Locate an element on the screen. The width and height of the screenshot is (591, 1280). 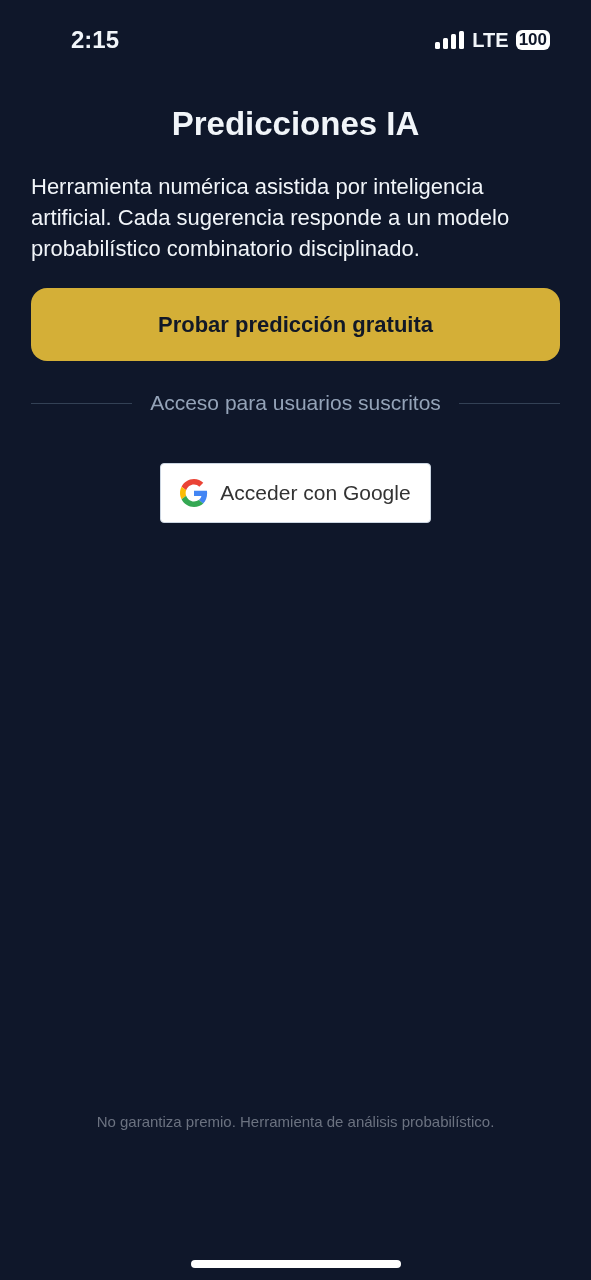
network-label: LTE is located at coordinates (490, 40).